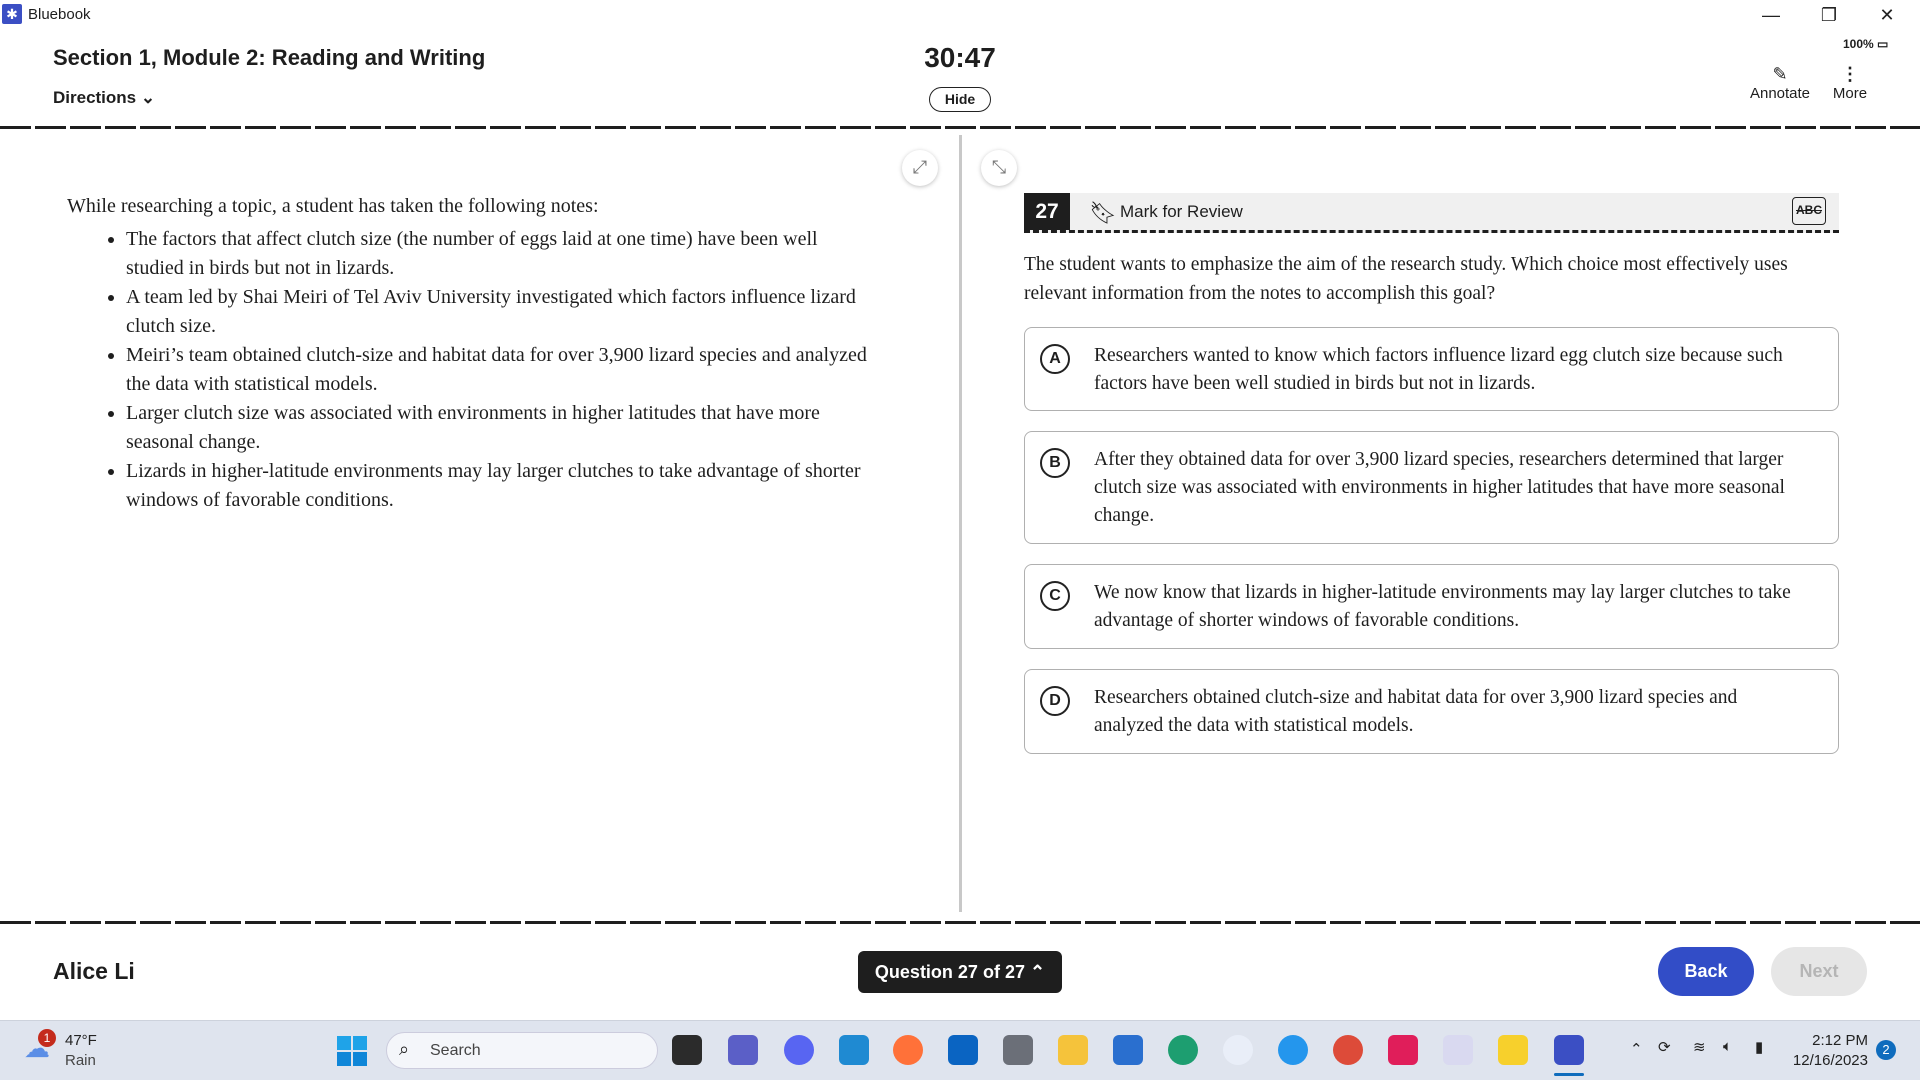  I want to click on outlook-icon, so click(963, 1050).